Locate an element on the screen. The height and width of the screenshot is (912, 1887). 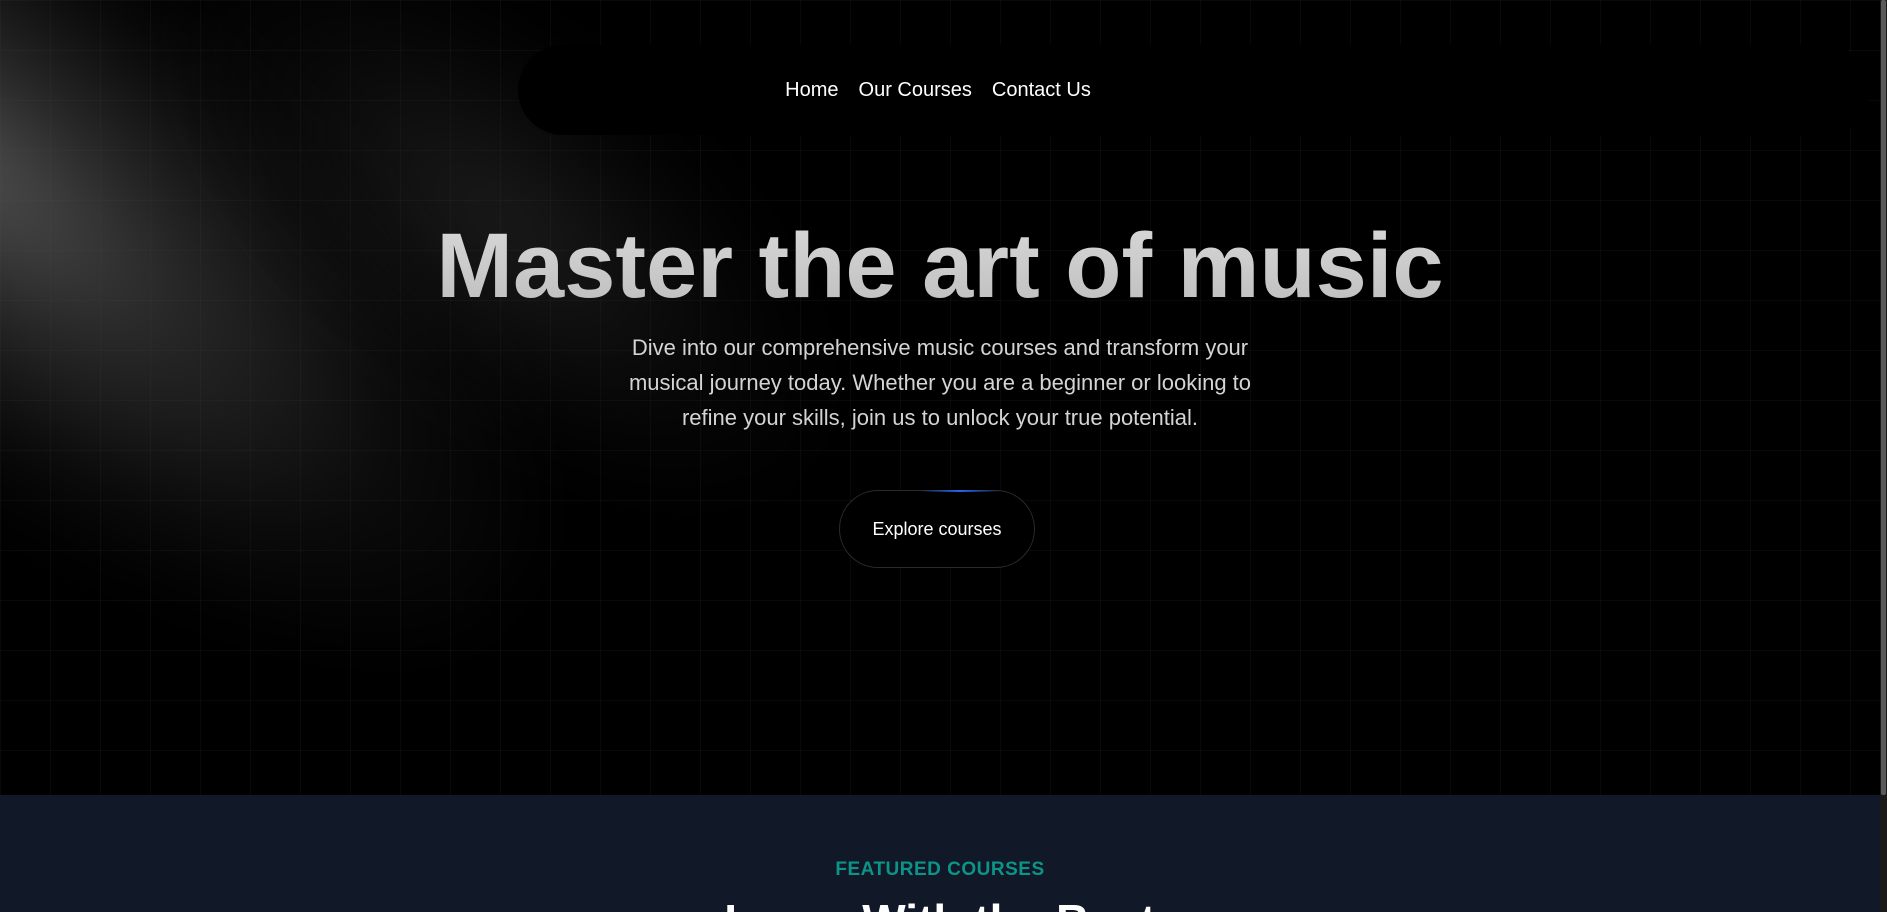
explore-courses-button: Explore courses is located at coordinates (937, 529).